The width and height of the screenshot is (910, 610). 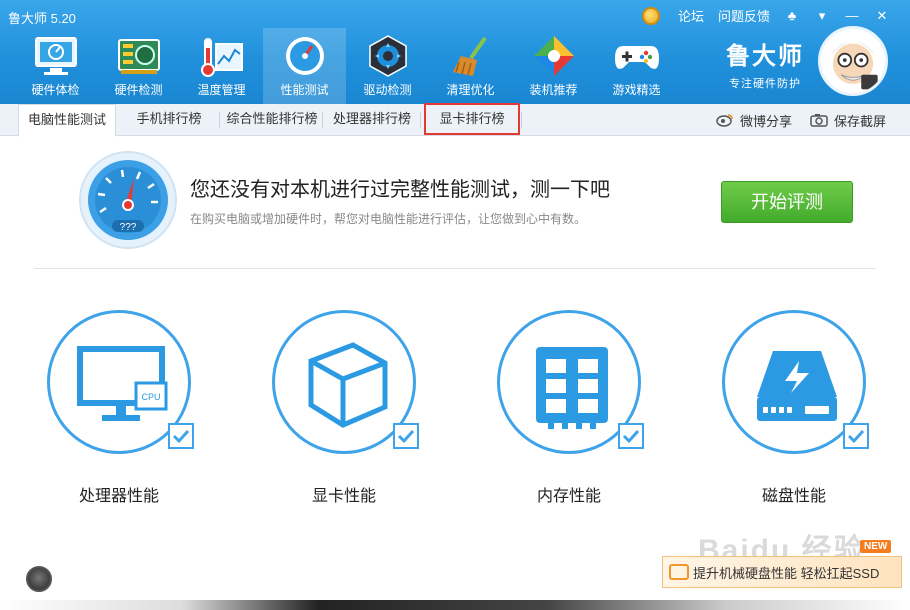 What do you see at coordinates (793, 496) in the screenshot?
I see `perf-disk-label: 磁盘性能` at bounding box center [793, 496].